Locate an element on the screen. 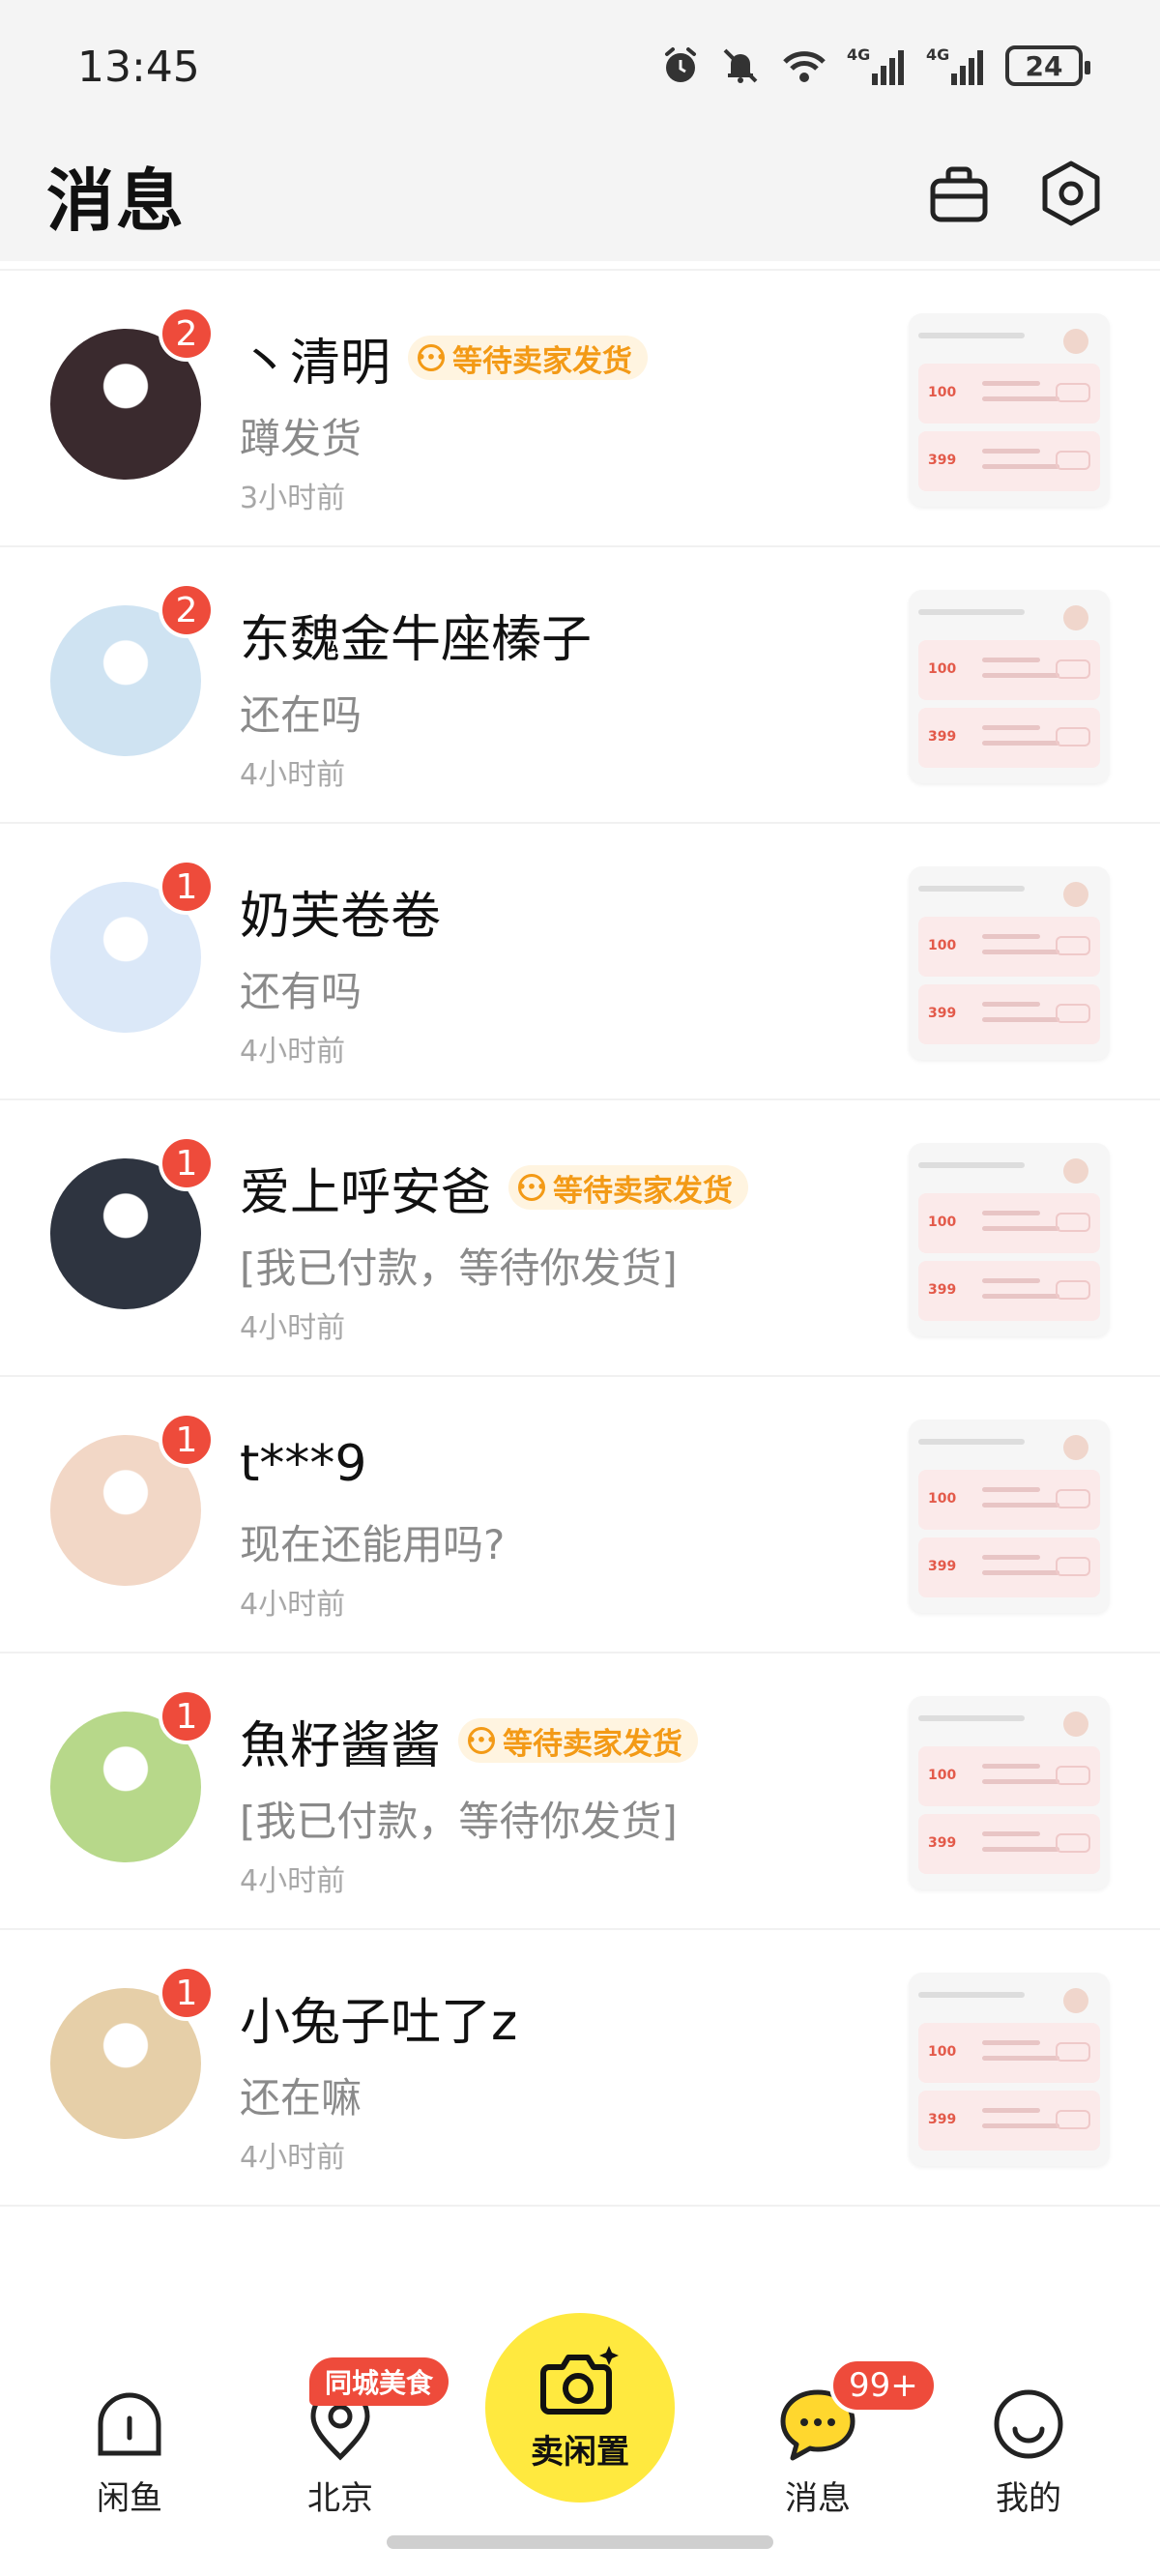 Image resolution: width=1160 pixels, height=2576 pixels. conversation-row: 2 丶清明 ••• 等待卖家发货 蹲发货 3小时前 100 399 is located at coordinates (580, 409).